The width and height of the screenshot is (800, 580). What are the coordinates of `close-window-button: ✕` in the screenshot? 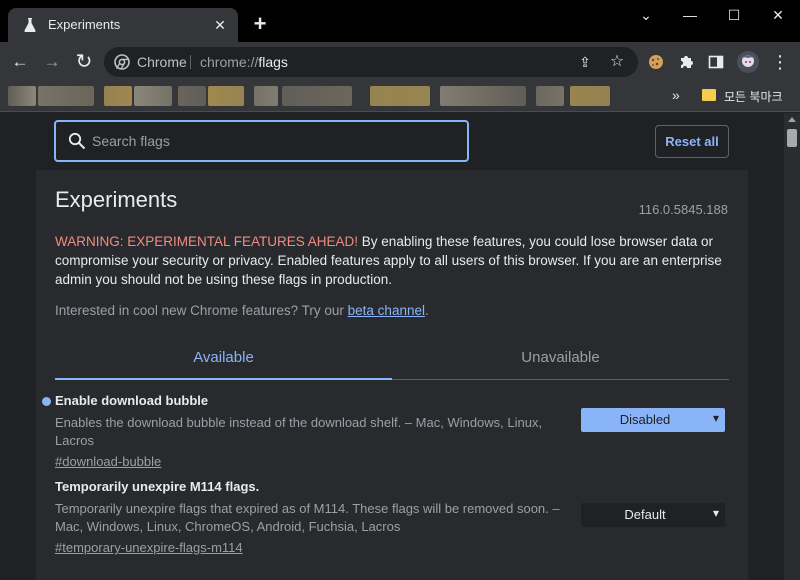 It's located at (778, 15).